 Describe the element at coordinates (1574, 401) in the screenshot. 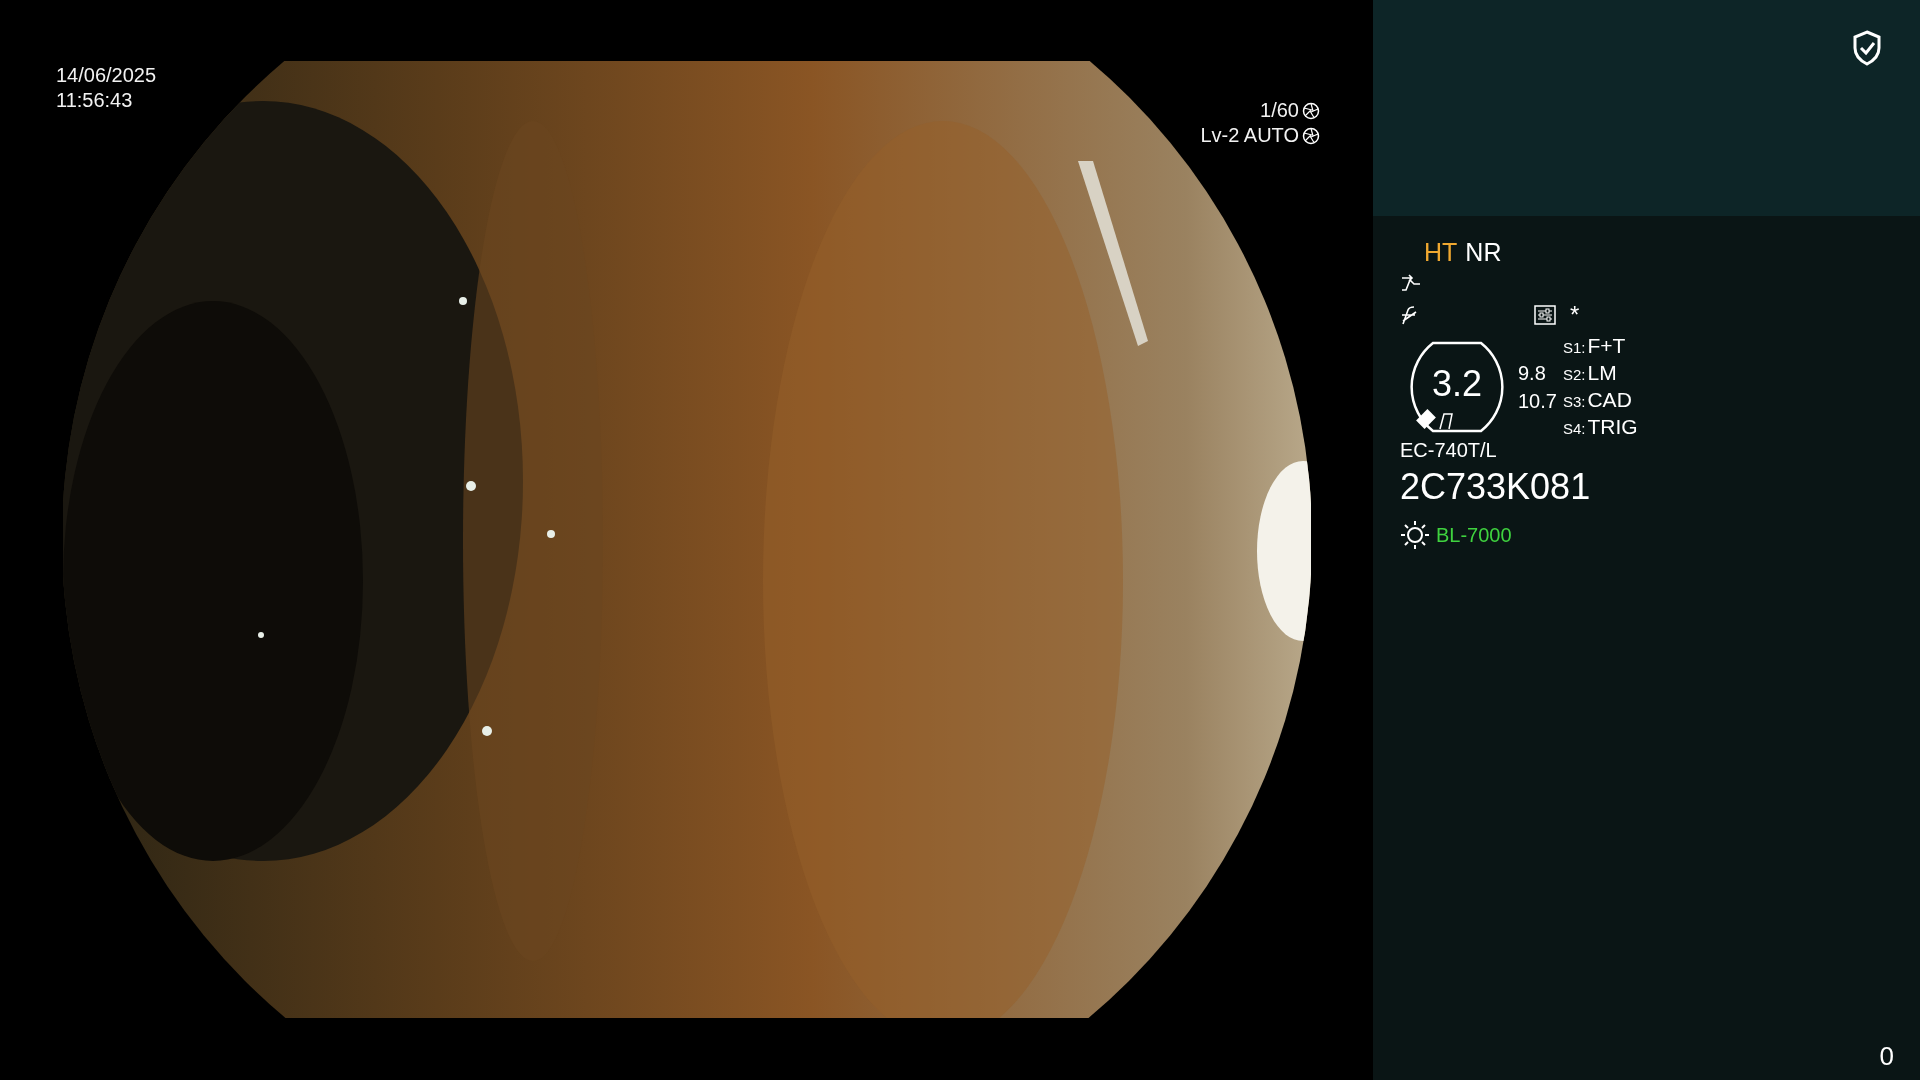

I see `switch-key: S3:` at that location.